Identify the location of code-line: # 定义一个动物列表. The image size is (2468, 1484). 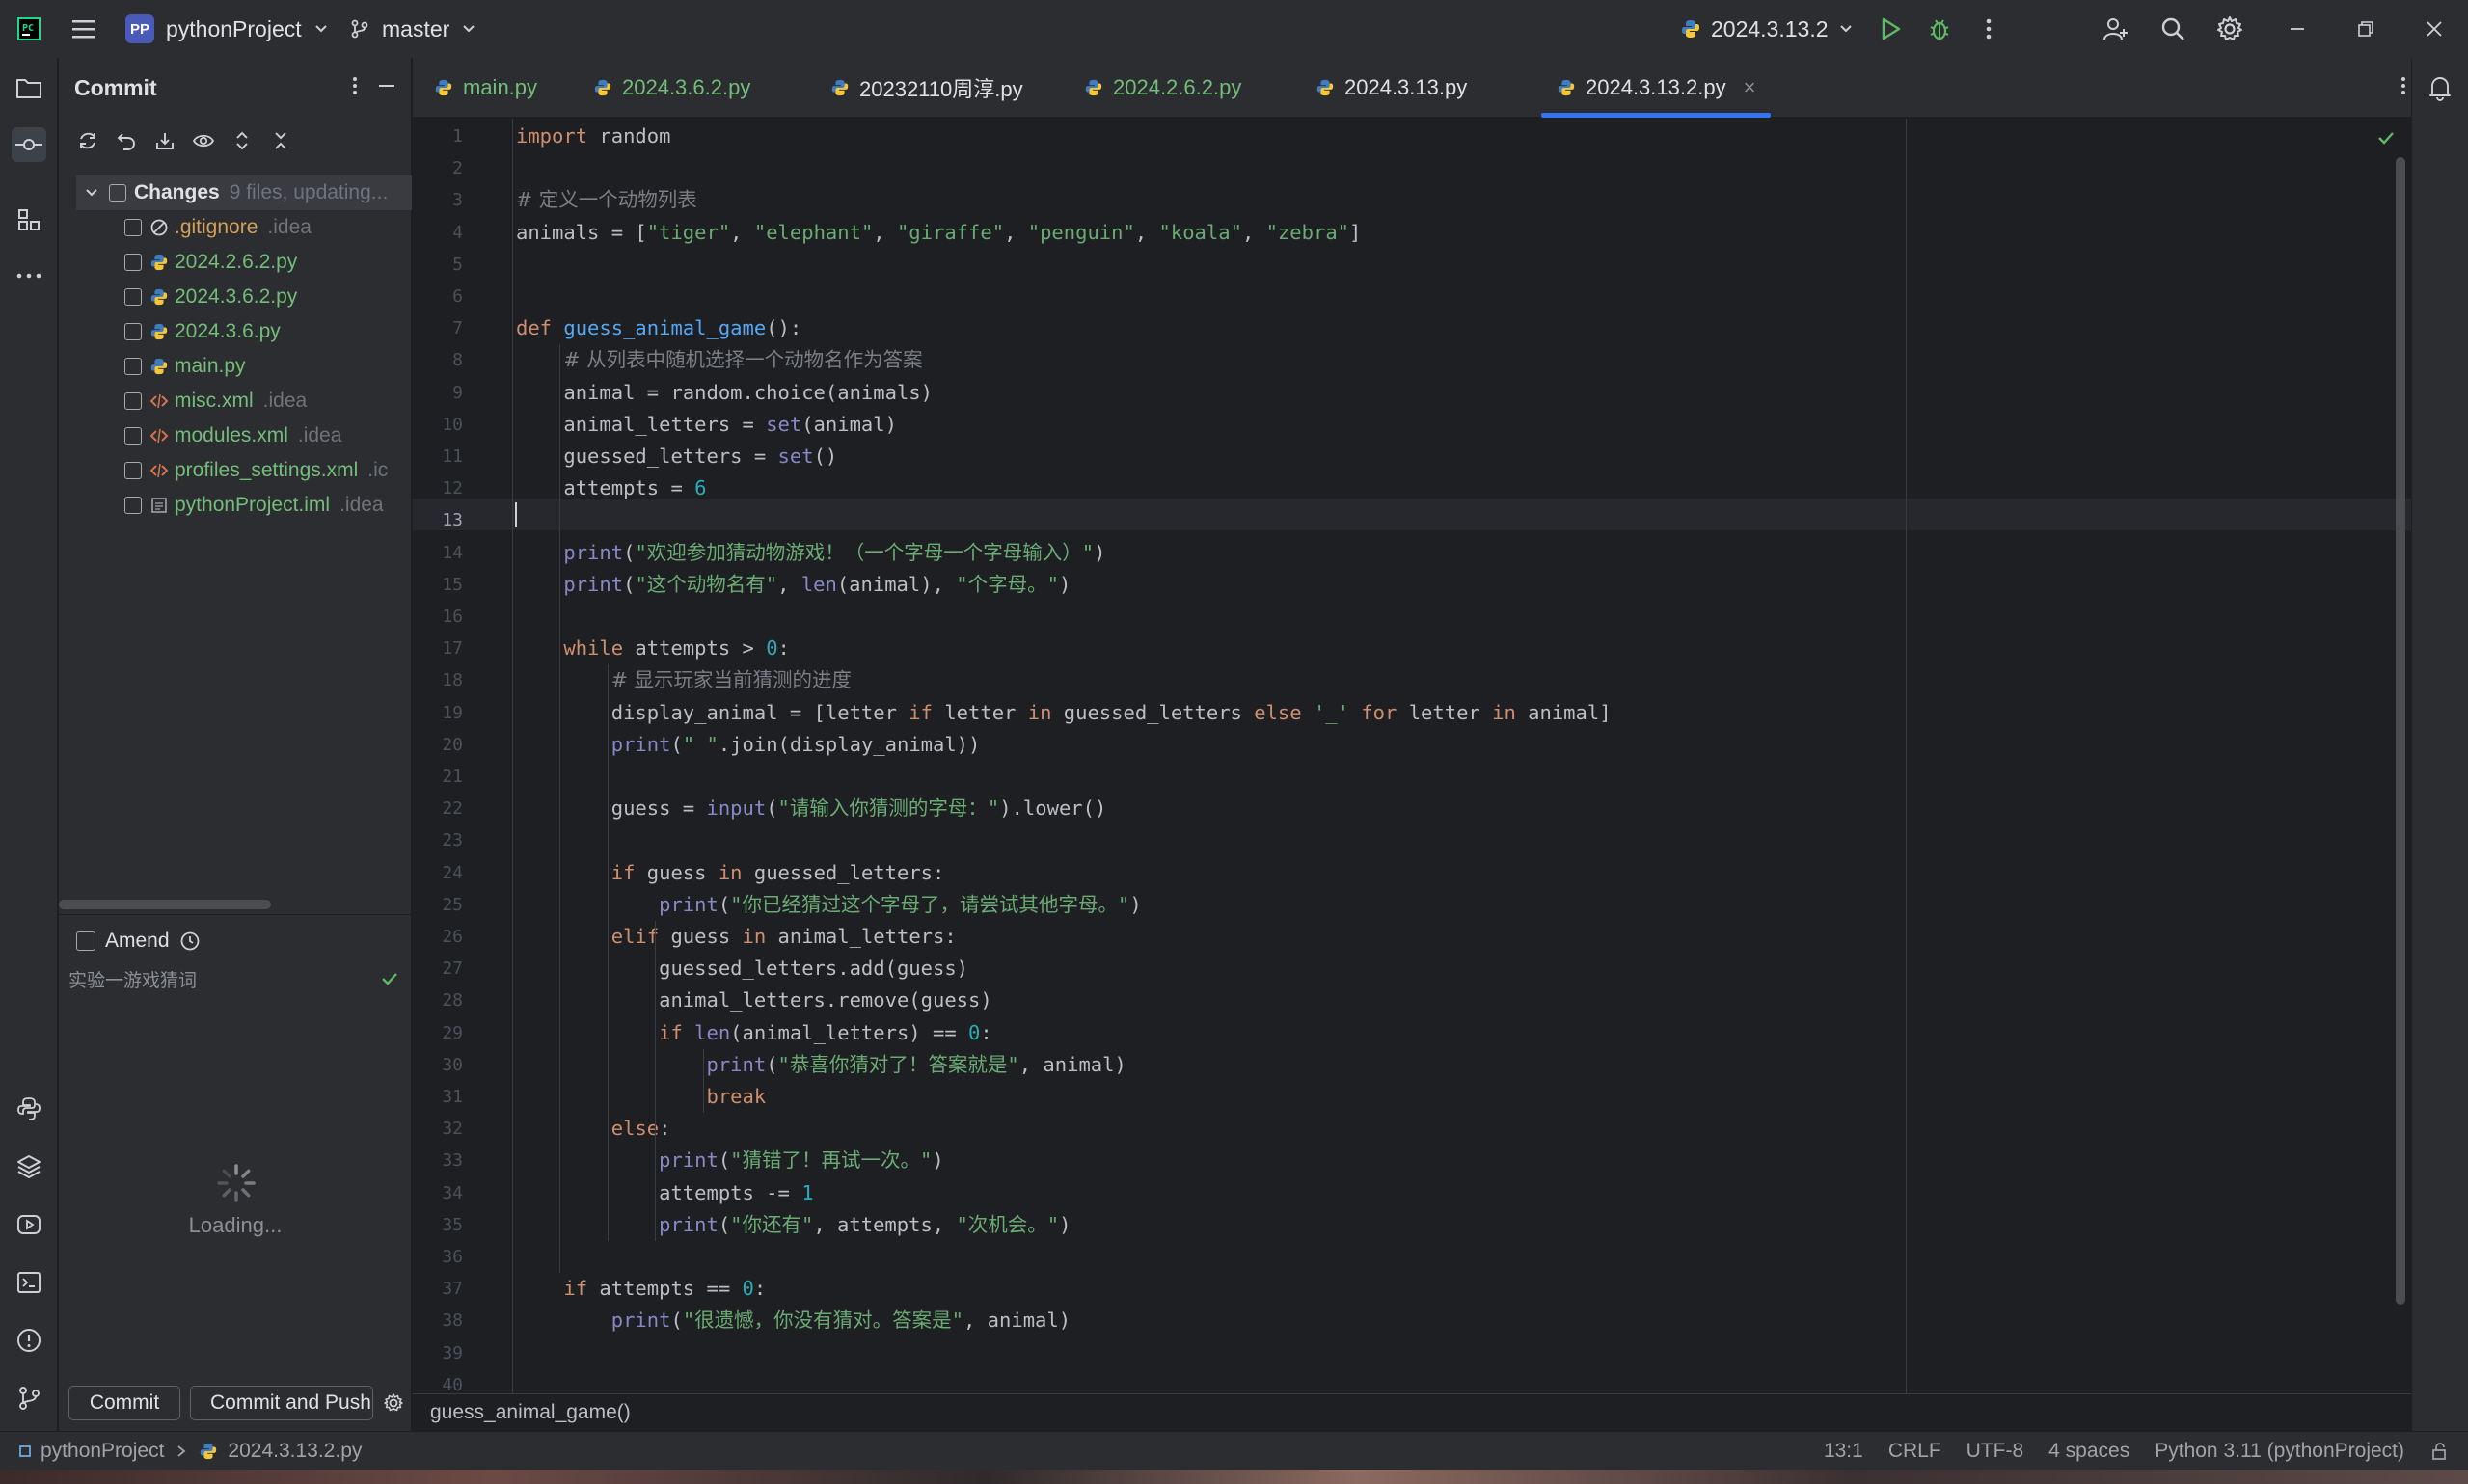
(606, 200).